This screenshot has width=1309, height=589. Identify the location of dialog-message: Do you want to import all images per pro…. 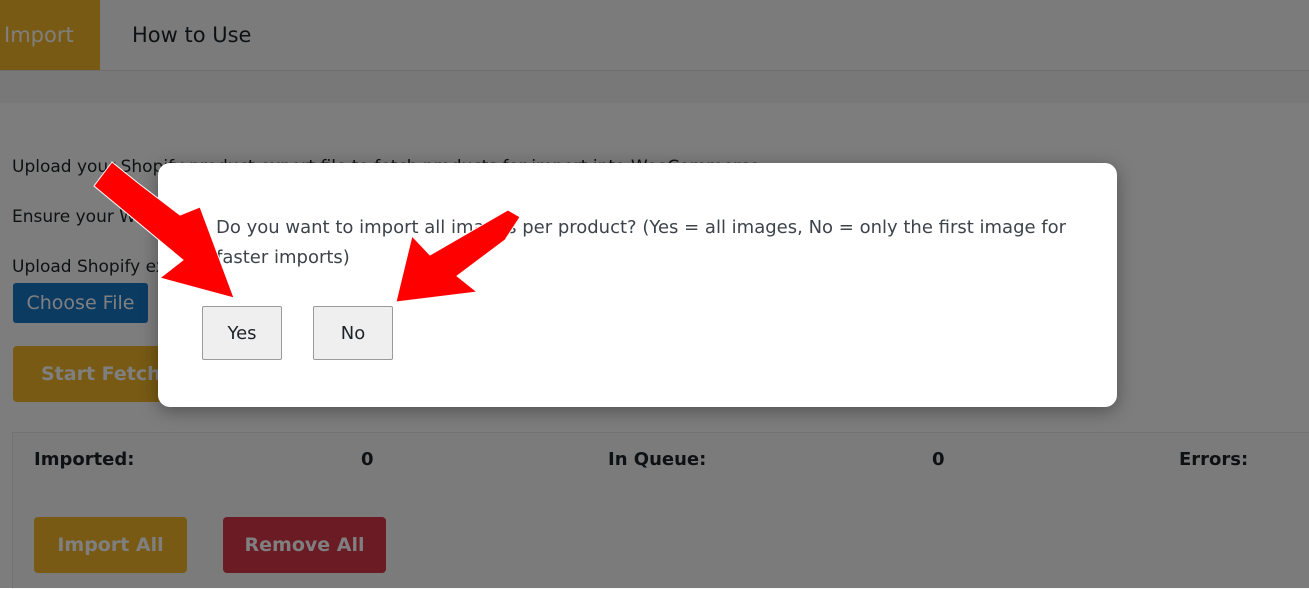
(641, 242).